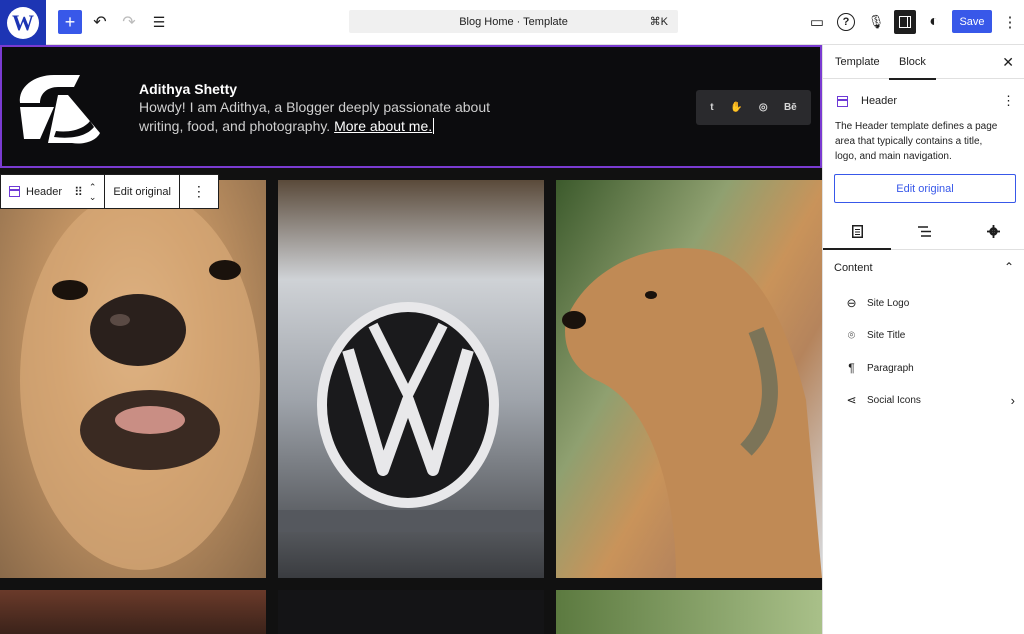 The height and width of the screenshot is (634, 1024). What do you see at coordinates (1010, 22) in the screenshot?
I see `options-menu-button: ⋮` at bounding box center [1010, 22].